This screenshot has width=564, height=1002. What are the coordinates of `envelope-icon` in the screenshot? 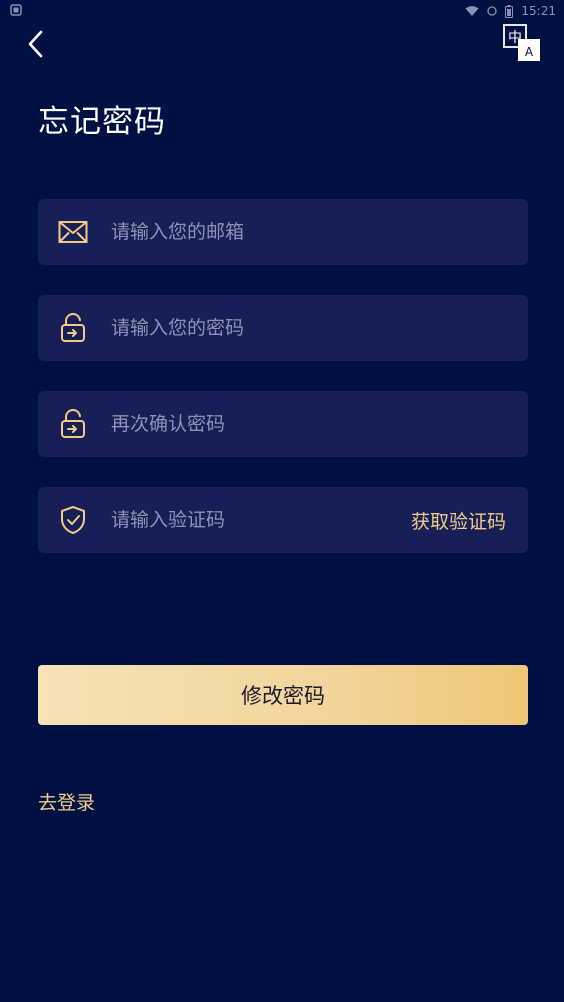 It's located at (73, 232).